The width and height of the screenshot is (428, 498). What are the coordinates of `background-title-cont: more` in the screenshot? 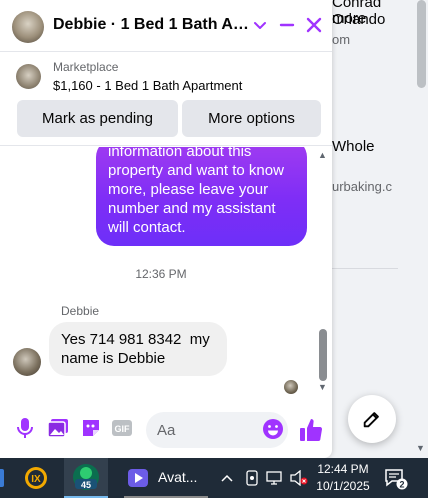 It's located at (349, 18).